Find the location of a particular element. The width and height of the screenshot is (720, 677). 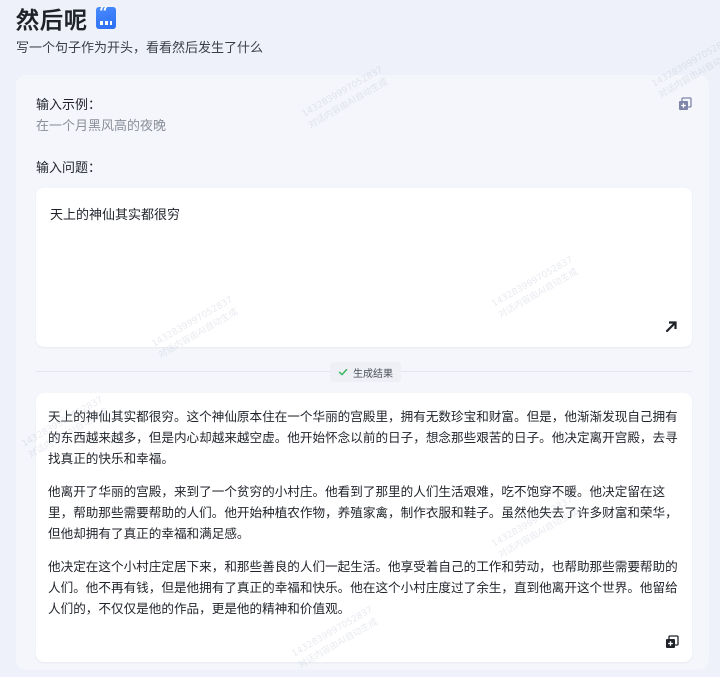

result-tag: 生成结果 is located at coordinates (365, 372).